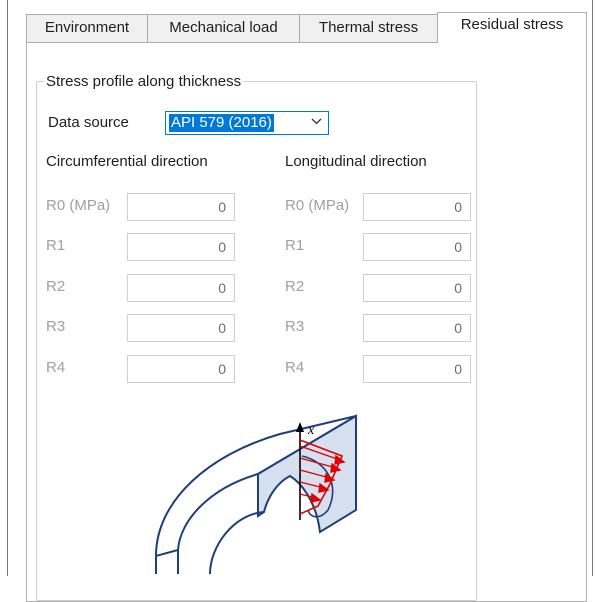 Image resolution: width=595 pixels, height=602 pixels. Describe the element at coordinates (417, 288) in the screenshot. I see `long-r2-field: 0` at that location.